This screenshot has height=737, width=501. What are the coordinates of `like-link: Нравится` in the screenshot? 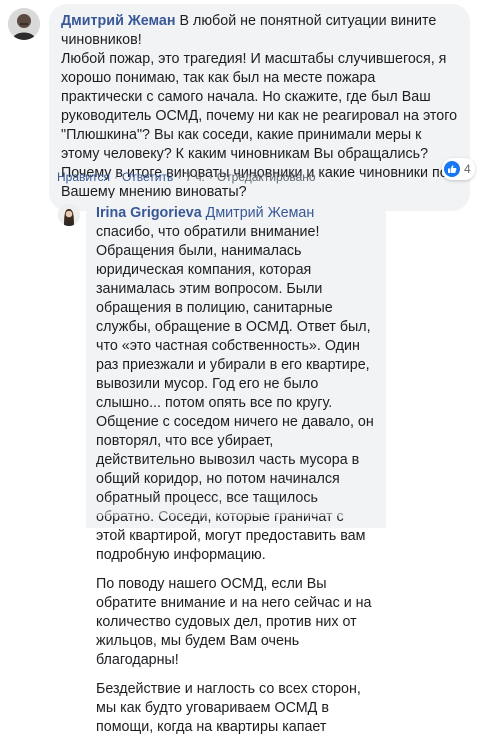 It's located at (83, 177).